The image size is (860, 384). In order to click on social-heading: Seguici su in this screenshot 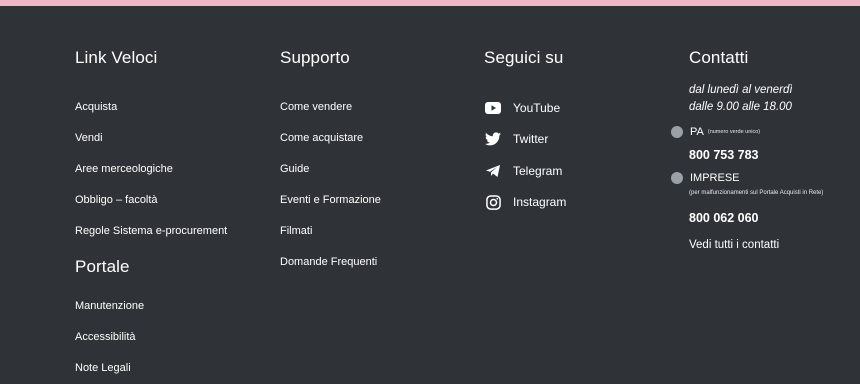, I will do `click(524, 57)`.